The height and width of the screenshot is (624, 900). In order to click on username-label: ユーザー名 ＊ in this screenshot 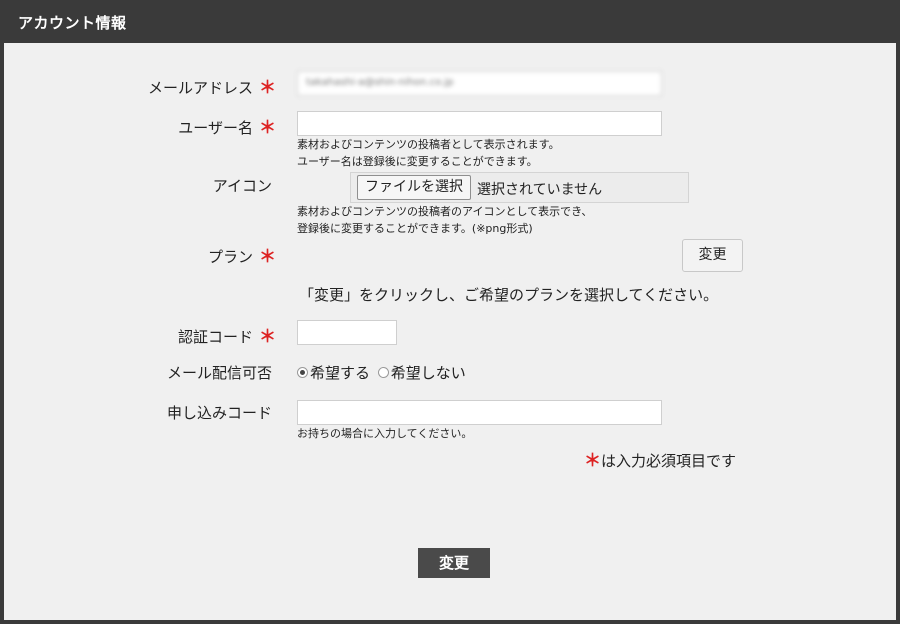, I will do `click(142, 125)`.